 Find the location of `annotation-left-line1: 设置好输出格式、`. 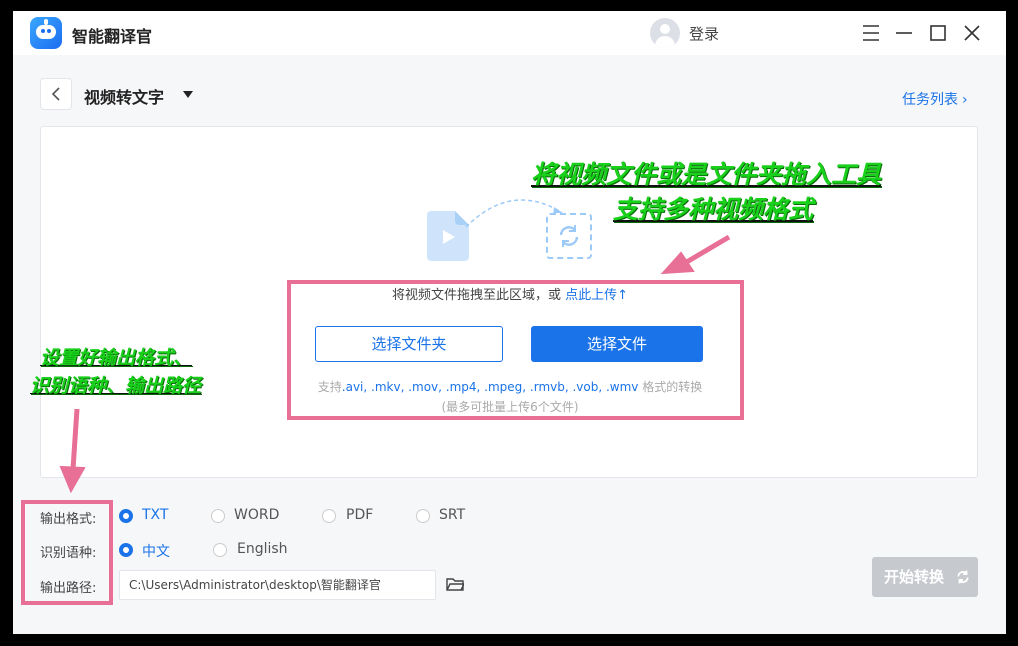

annotation-left-line1: 设置好输出格式、 is located at coordinates (116, 358).